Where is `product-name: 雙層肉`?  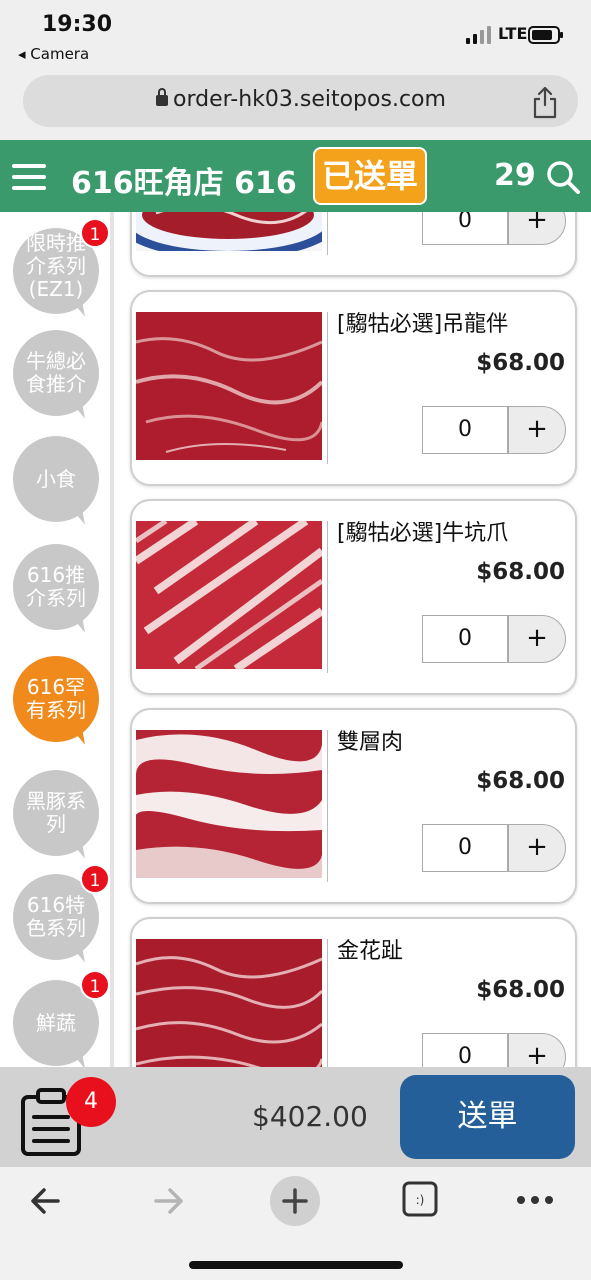
product-name: 雙層肉 is located at coordinates (370, 742).